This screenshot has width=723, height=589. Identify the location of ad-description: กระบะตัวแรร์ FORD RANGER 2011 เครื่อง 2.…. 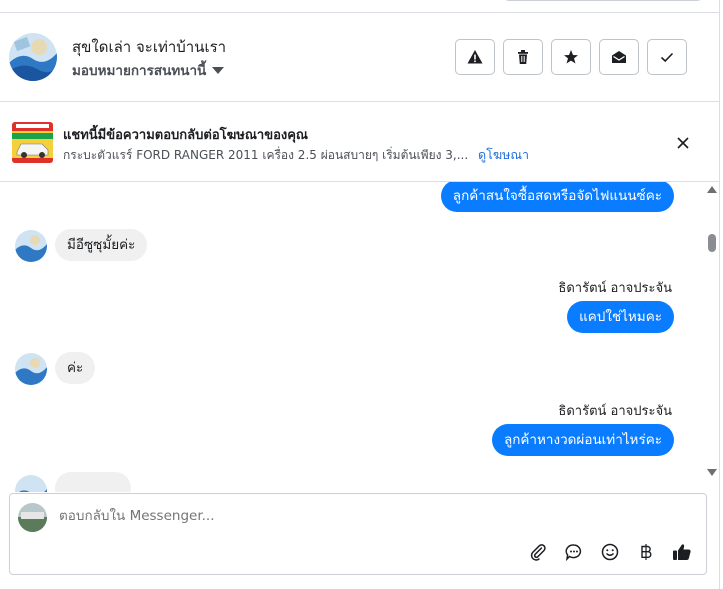
(296, 155).